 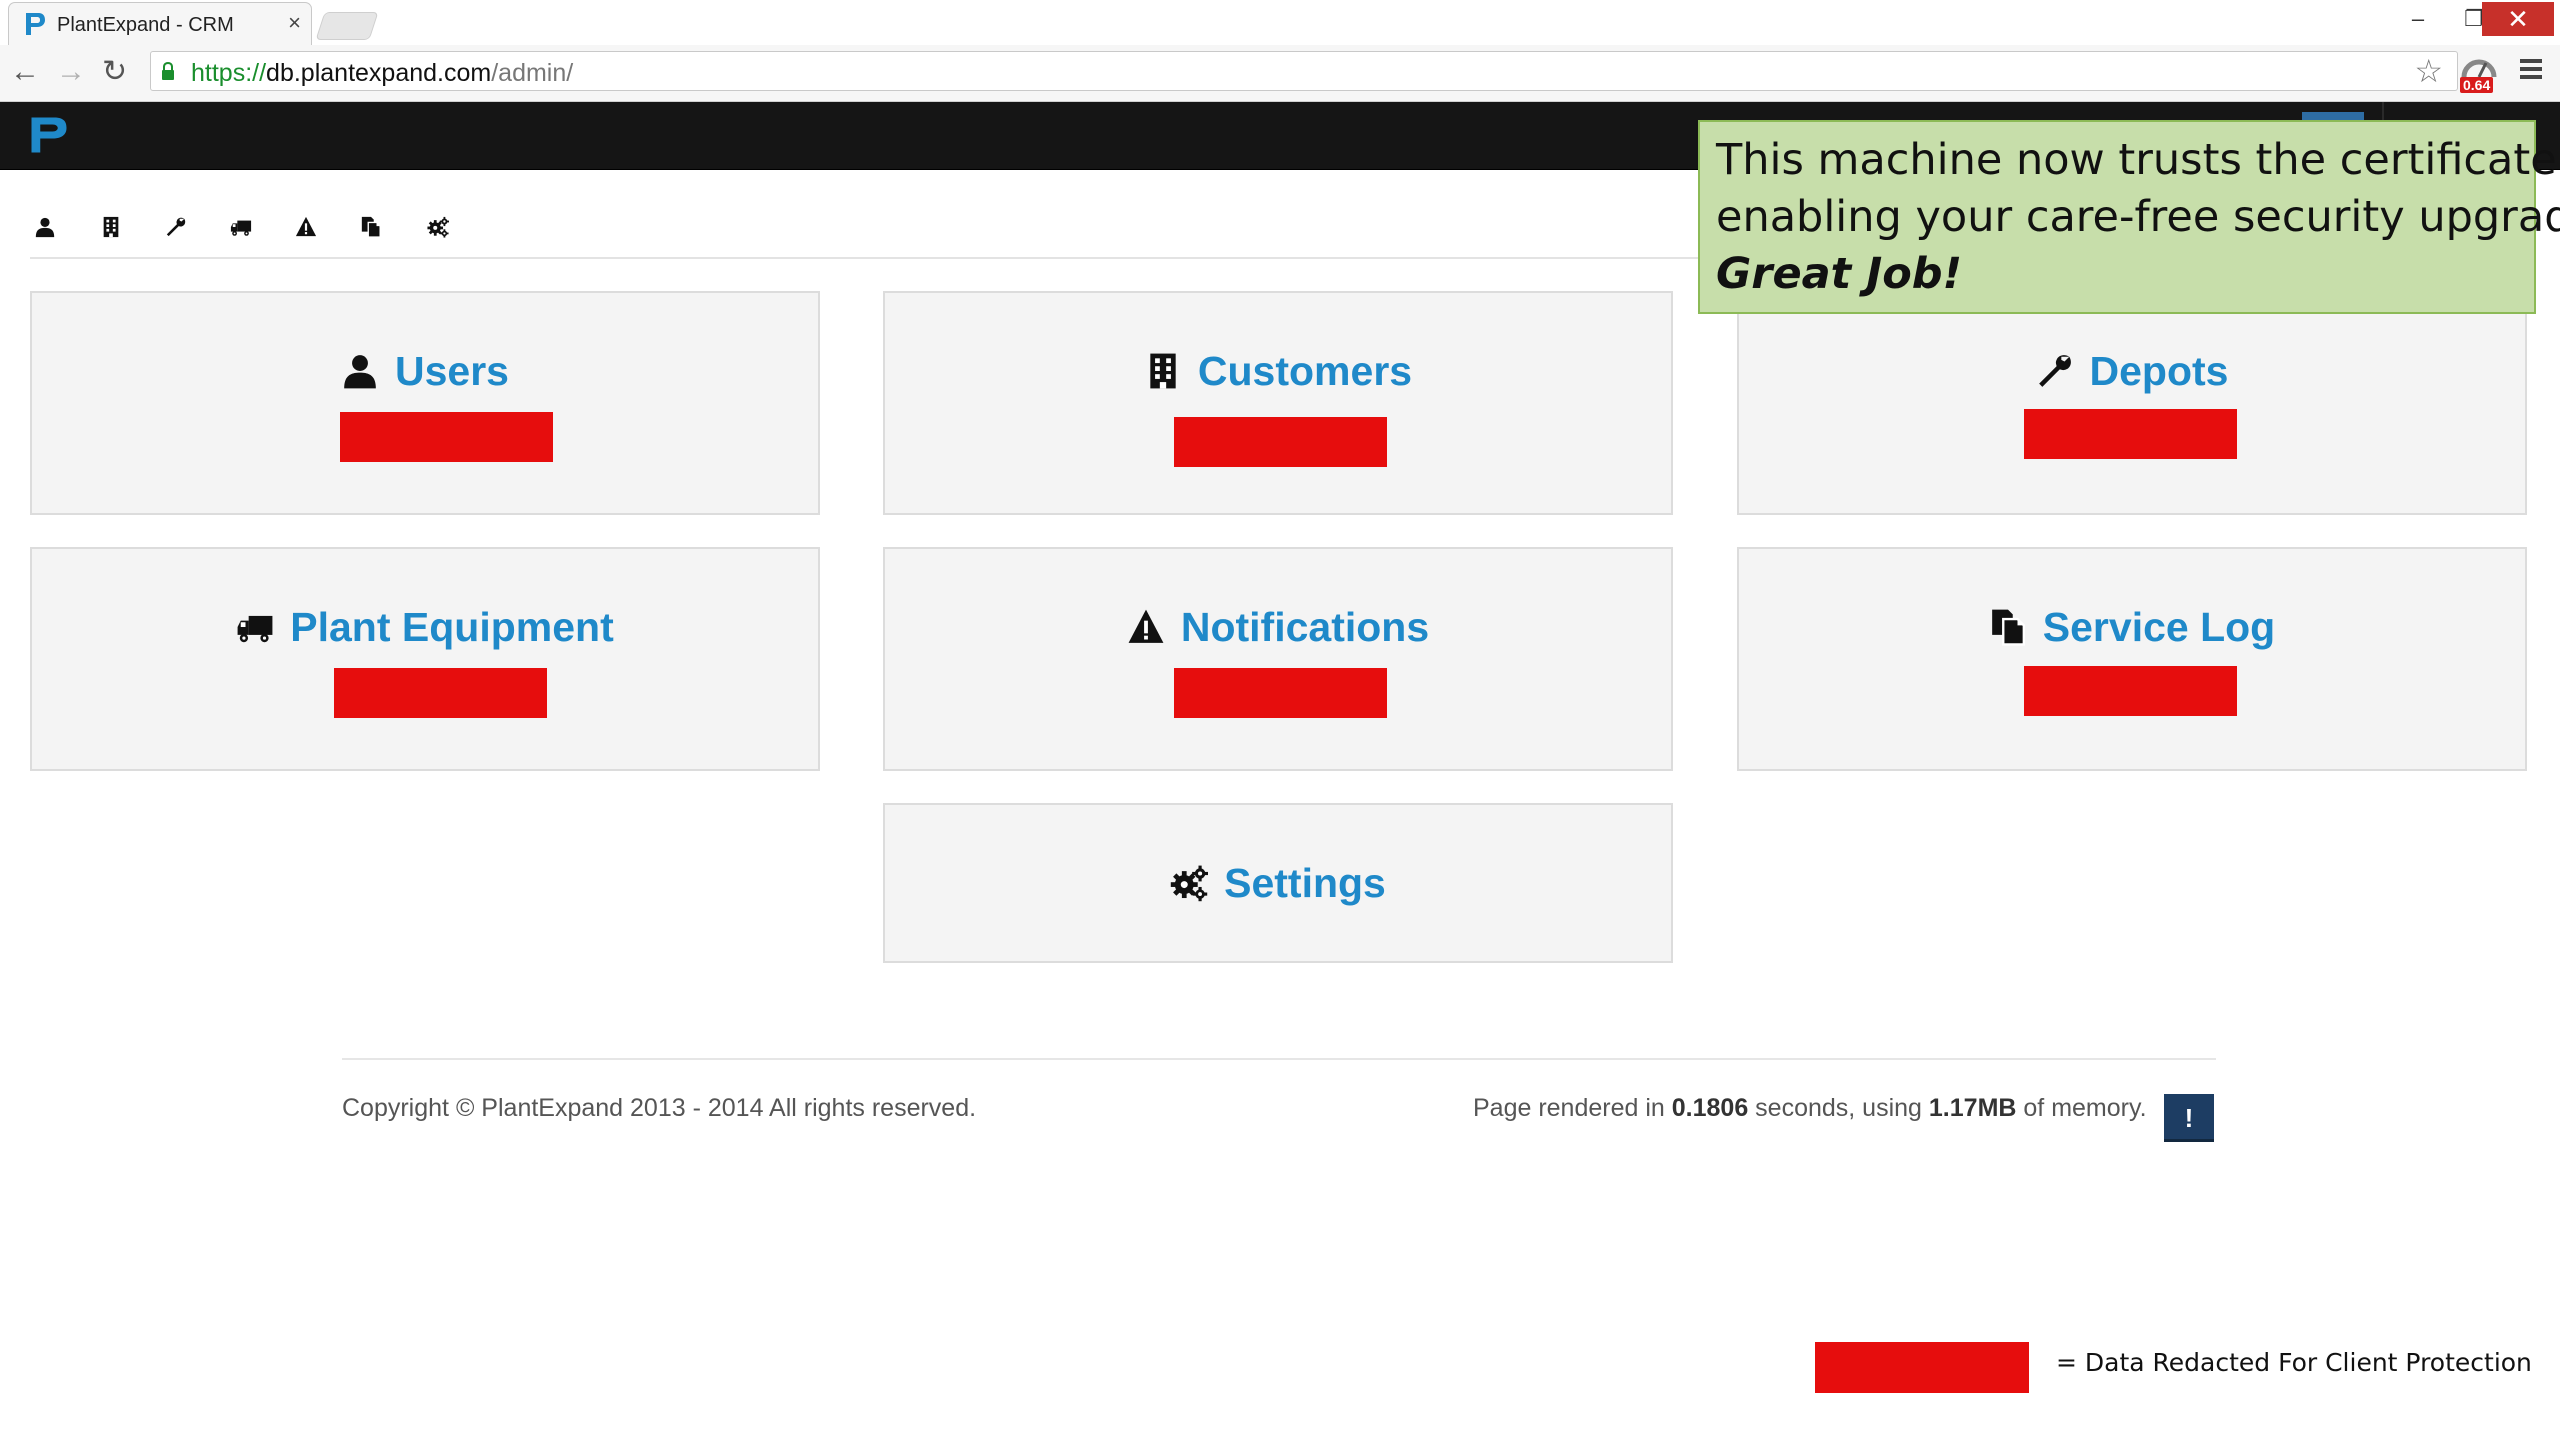 What do you see at coordinates (2132, 403) in the screenshot?
I see `tile-depots: Depots` at bounding box center [2132, 403].